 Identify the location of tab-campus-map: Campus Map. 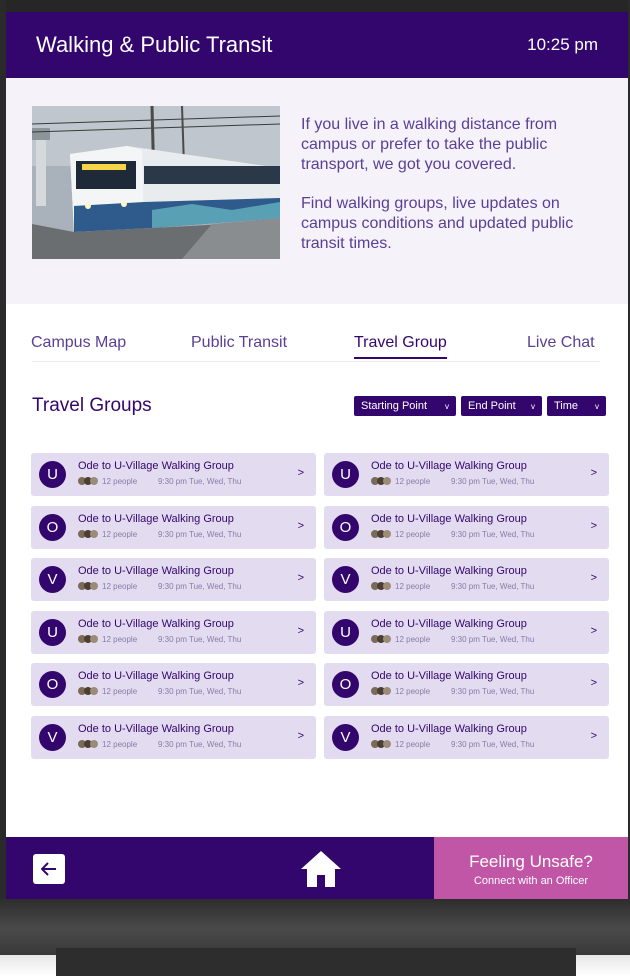
(78, 345).